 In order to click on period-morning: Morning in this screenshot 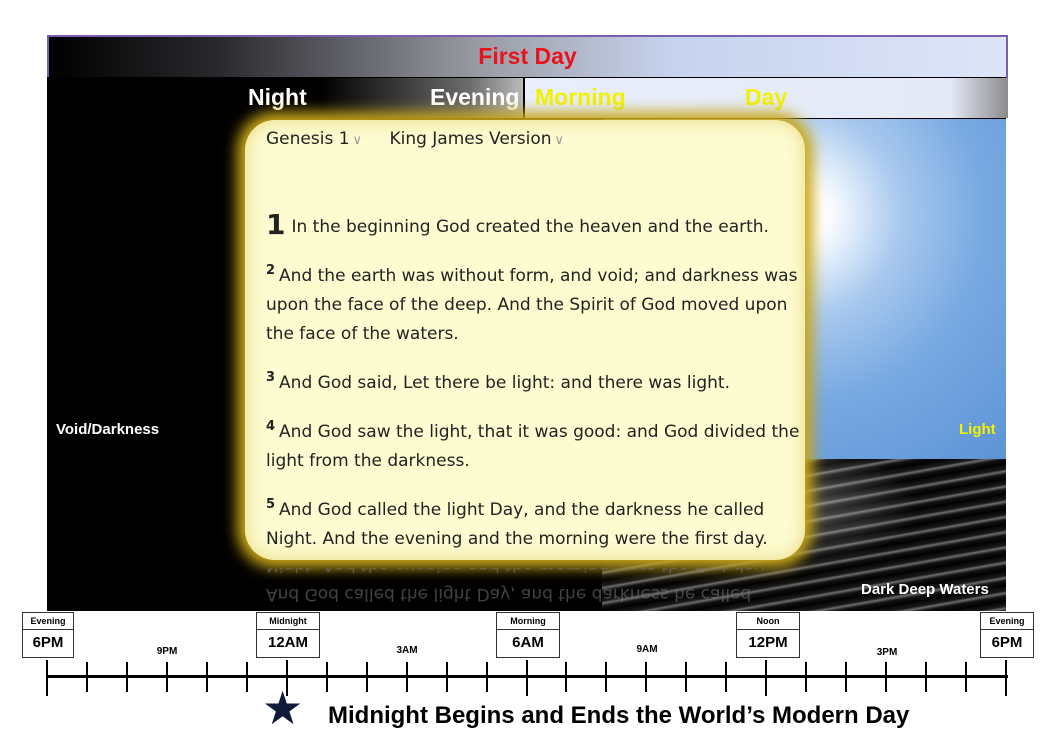, I will do `click(580, 97)`.